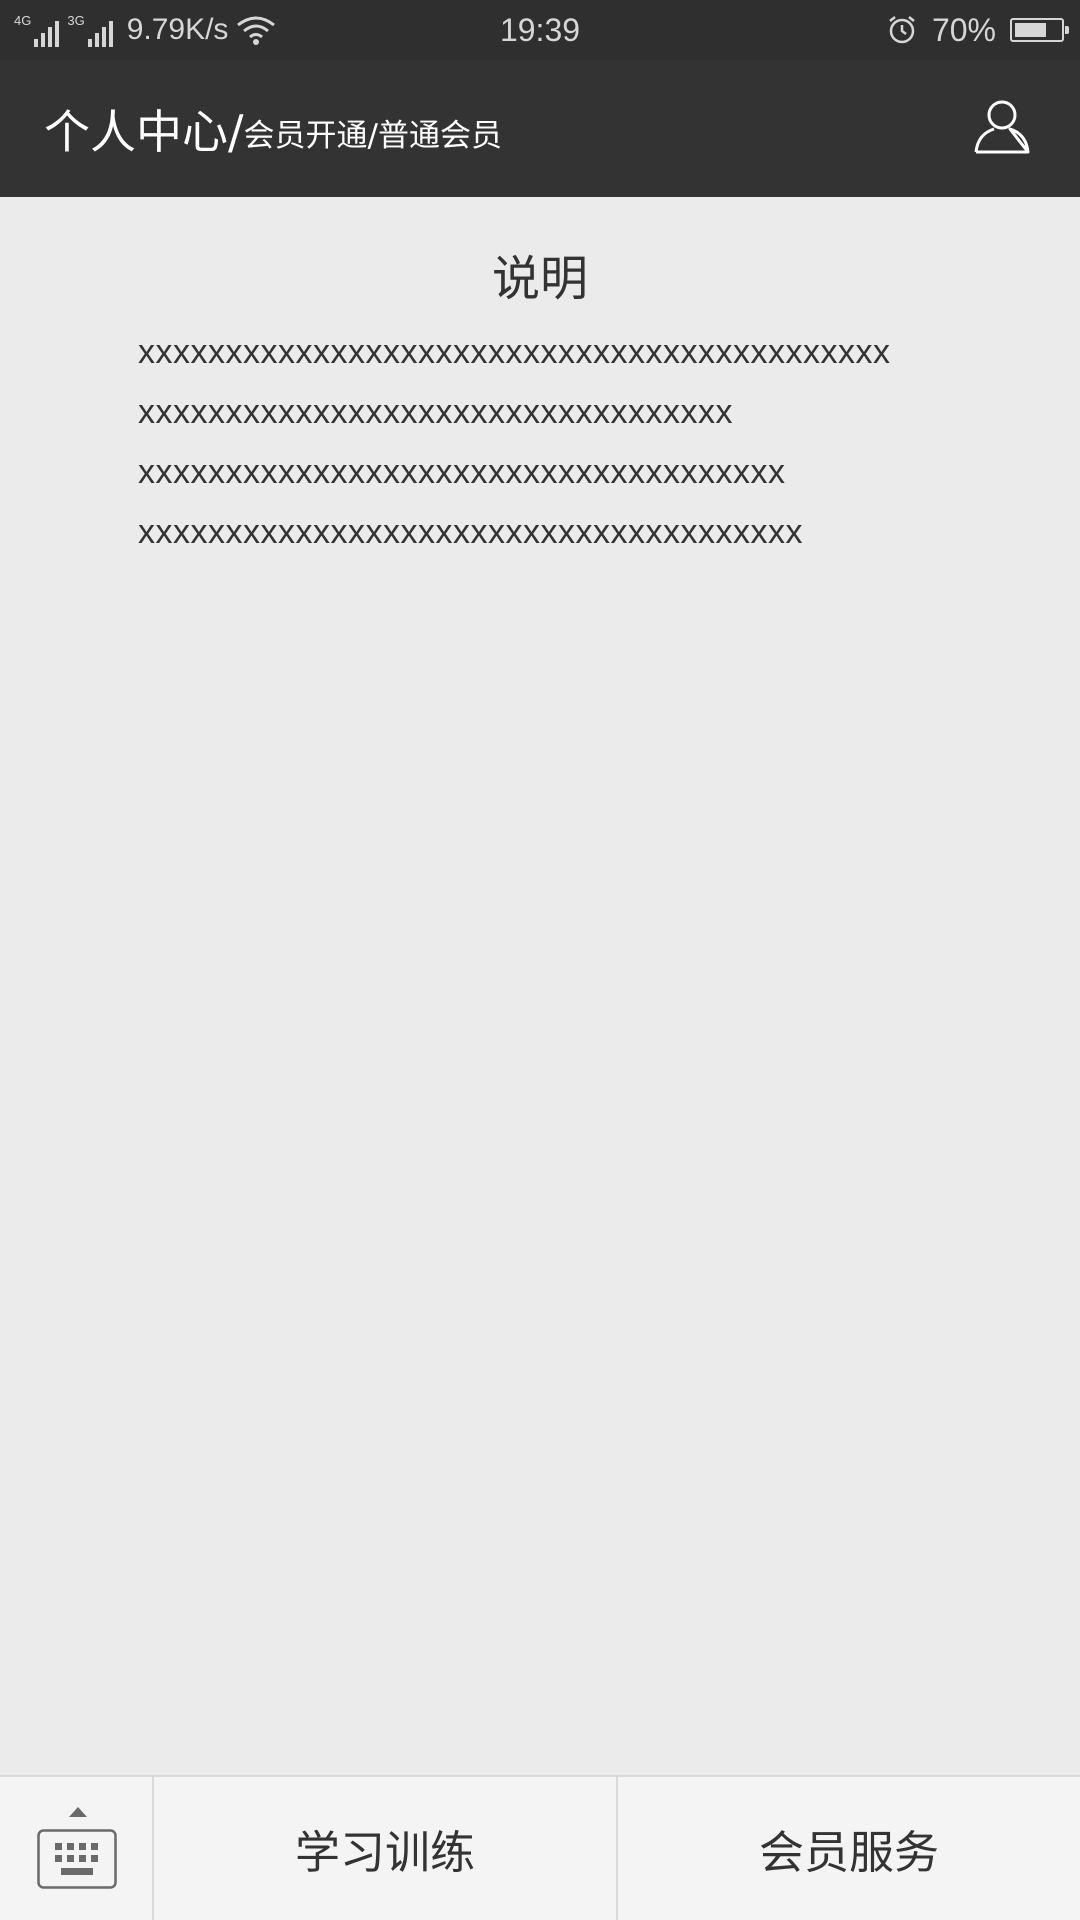 The width and height of the screenshot is (1080, 1920). I want to click on breadcrumb-sub: 会员开通/普通会员, so click(372, 136).